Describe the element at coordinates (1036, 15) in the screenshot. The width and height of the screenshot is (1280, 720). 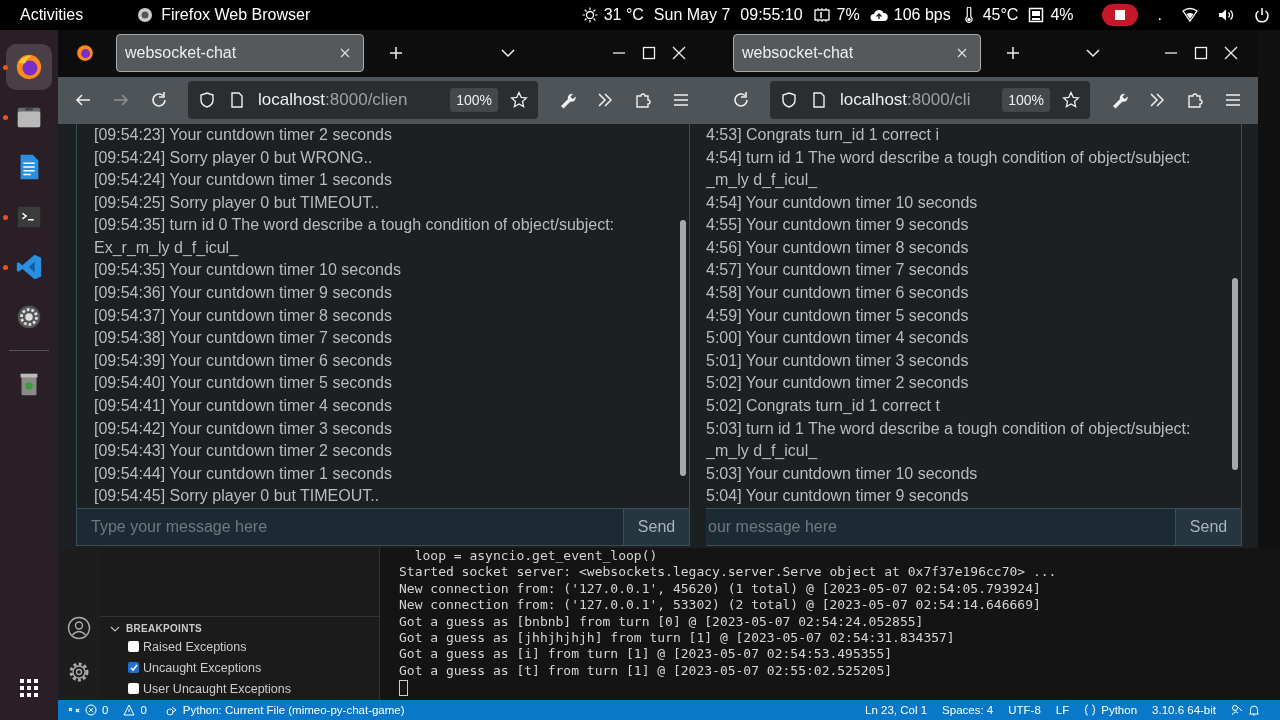
I see `memory-icon` at that location.